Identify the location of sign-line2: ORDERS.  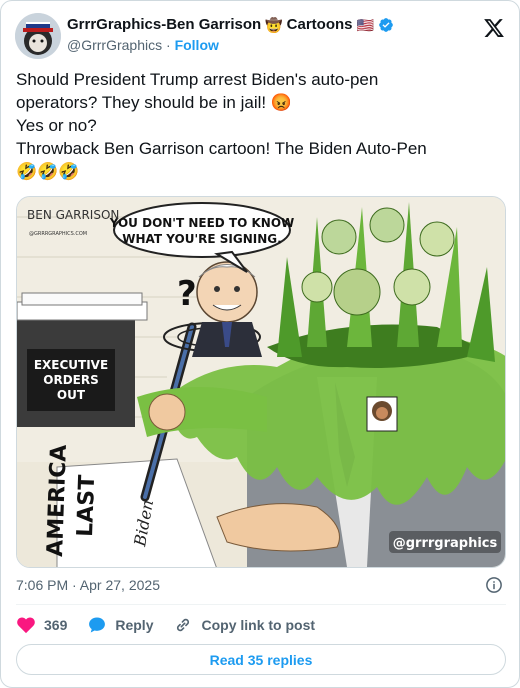
(70, 380).